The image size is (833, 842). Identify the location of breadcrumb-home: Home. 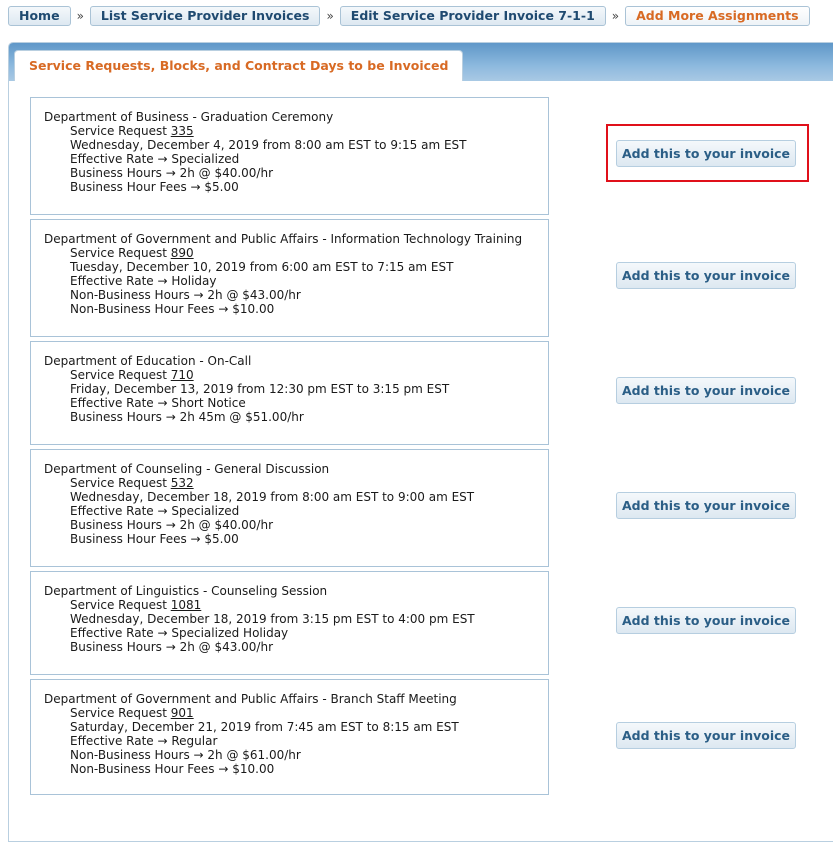
(39, 16).